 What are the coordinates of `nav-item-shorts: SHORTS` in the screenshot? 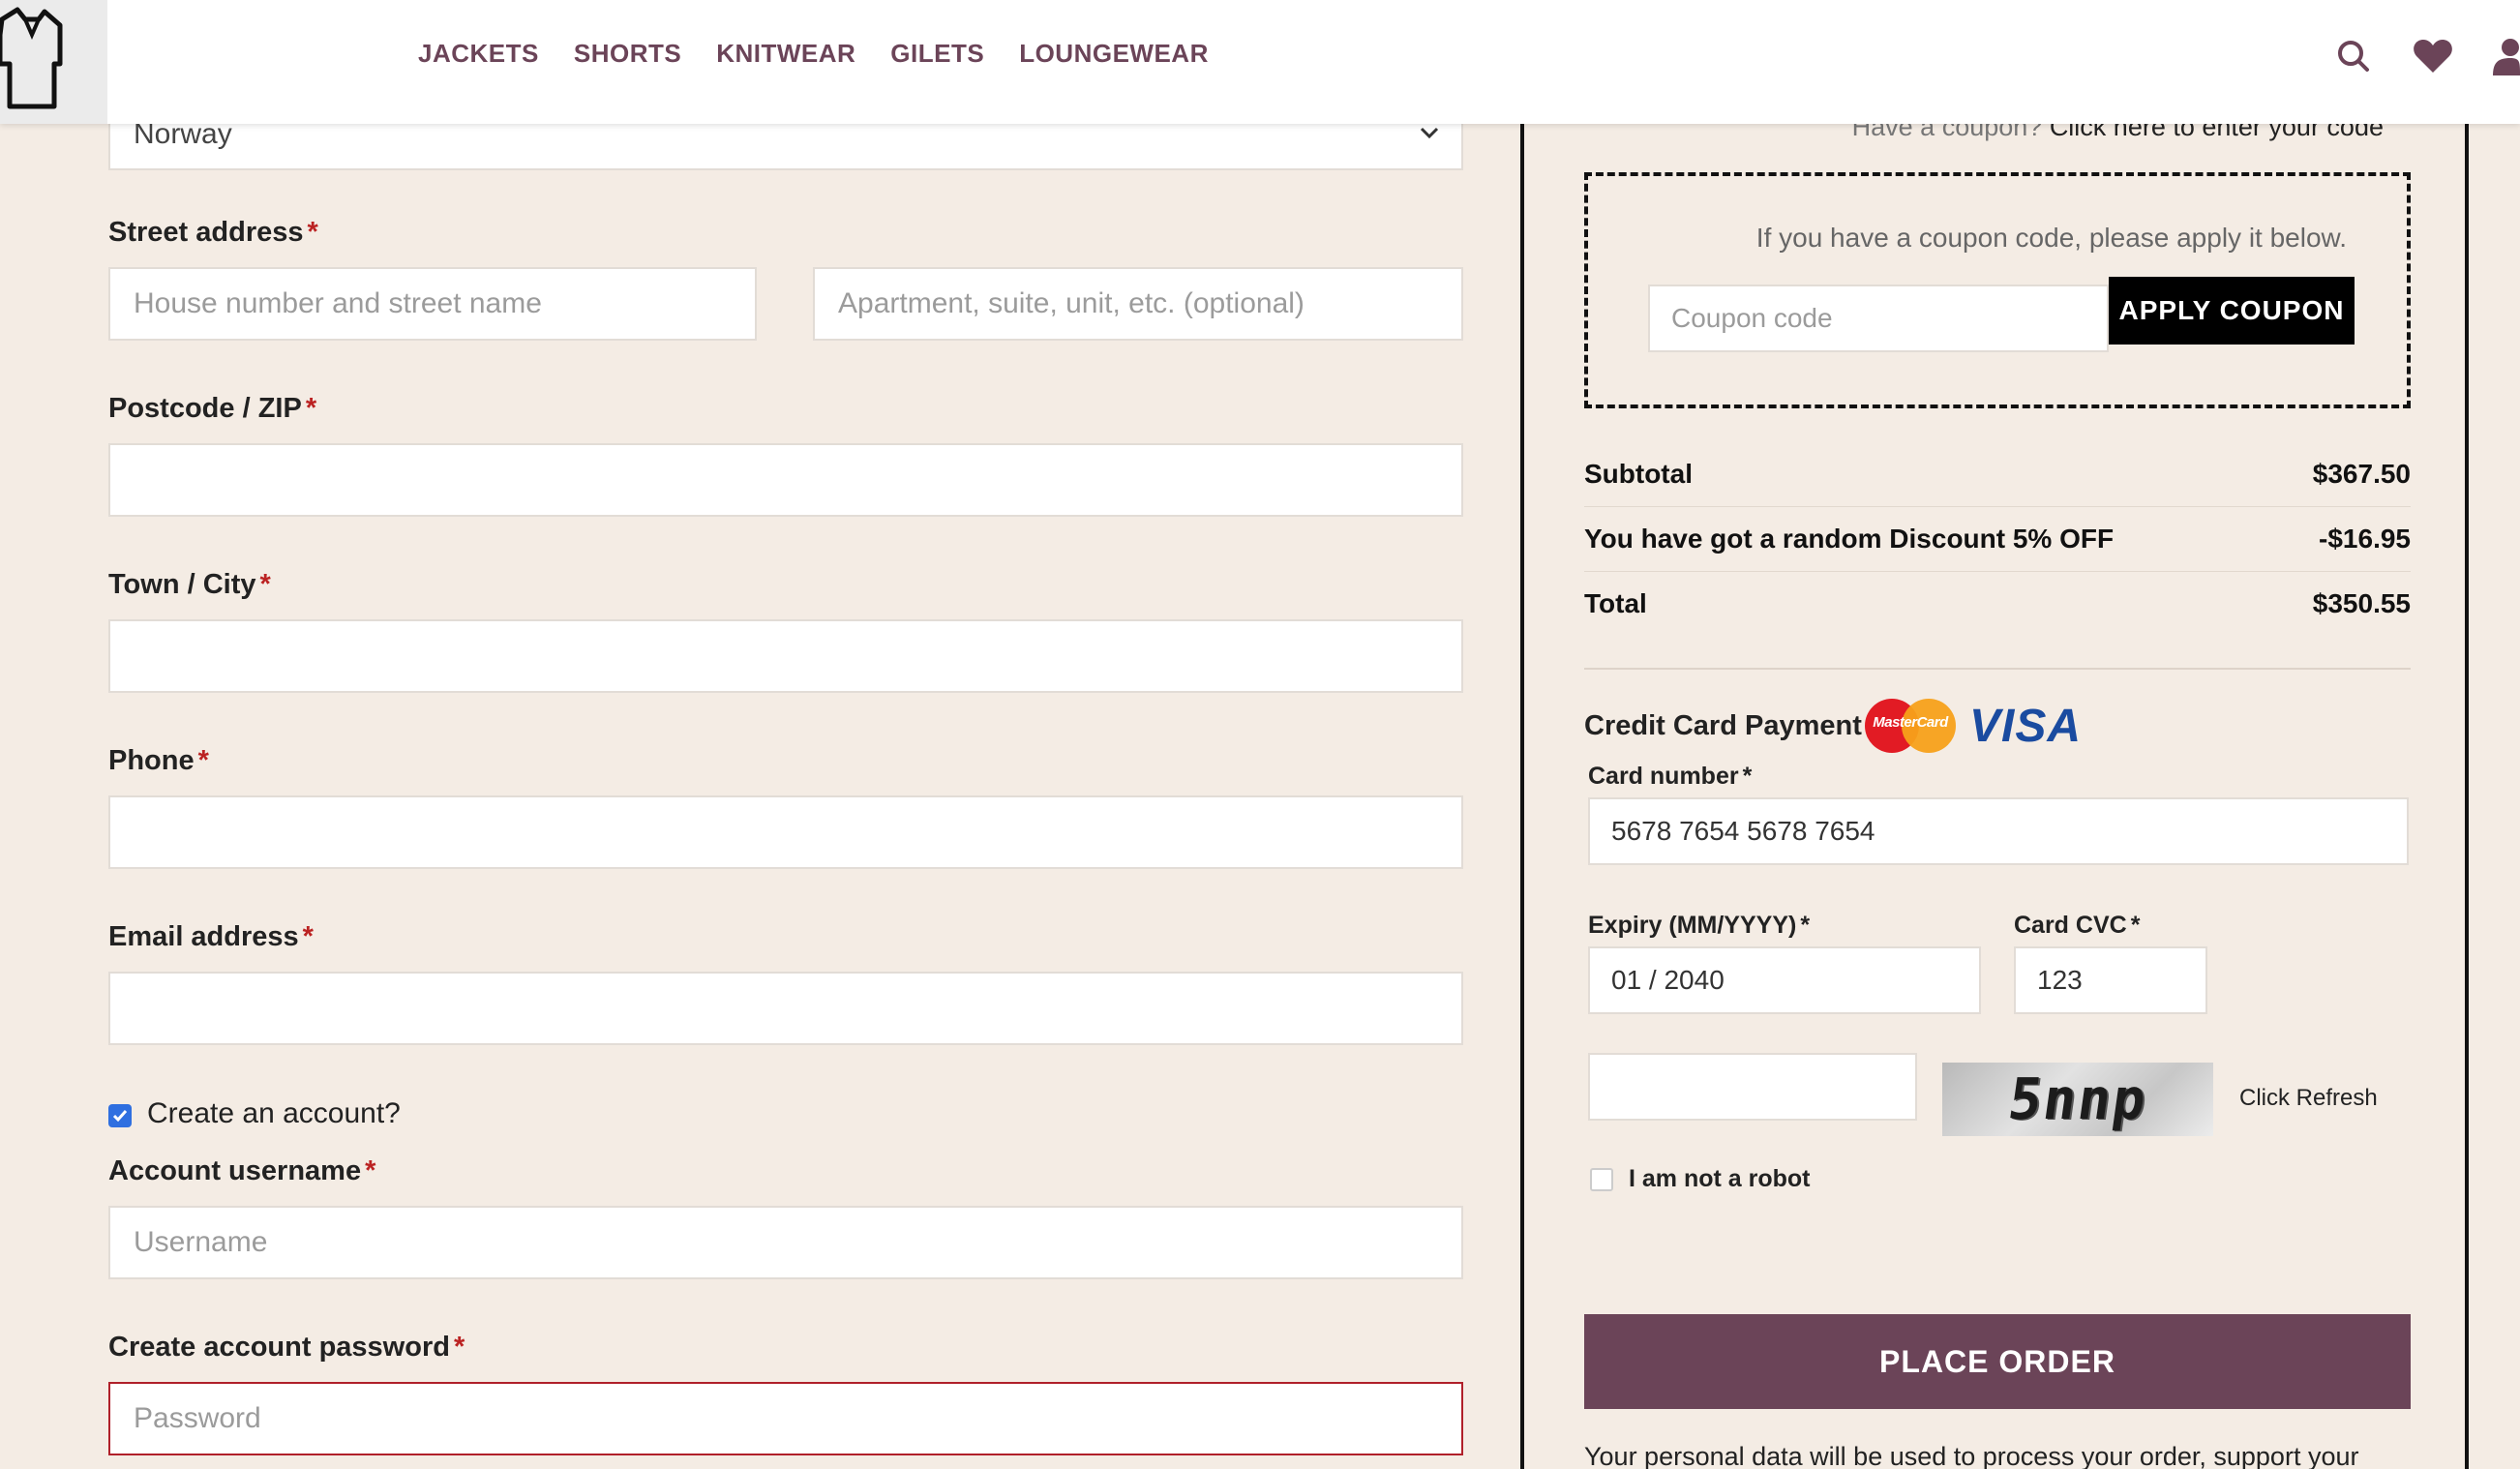 It's located at (628, 54).